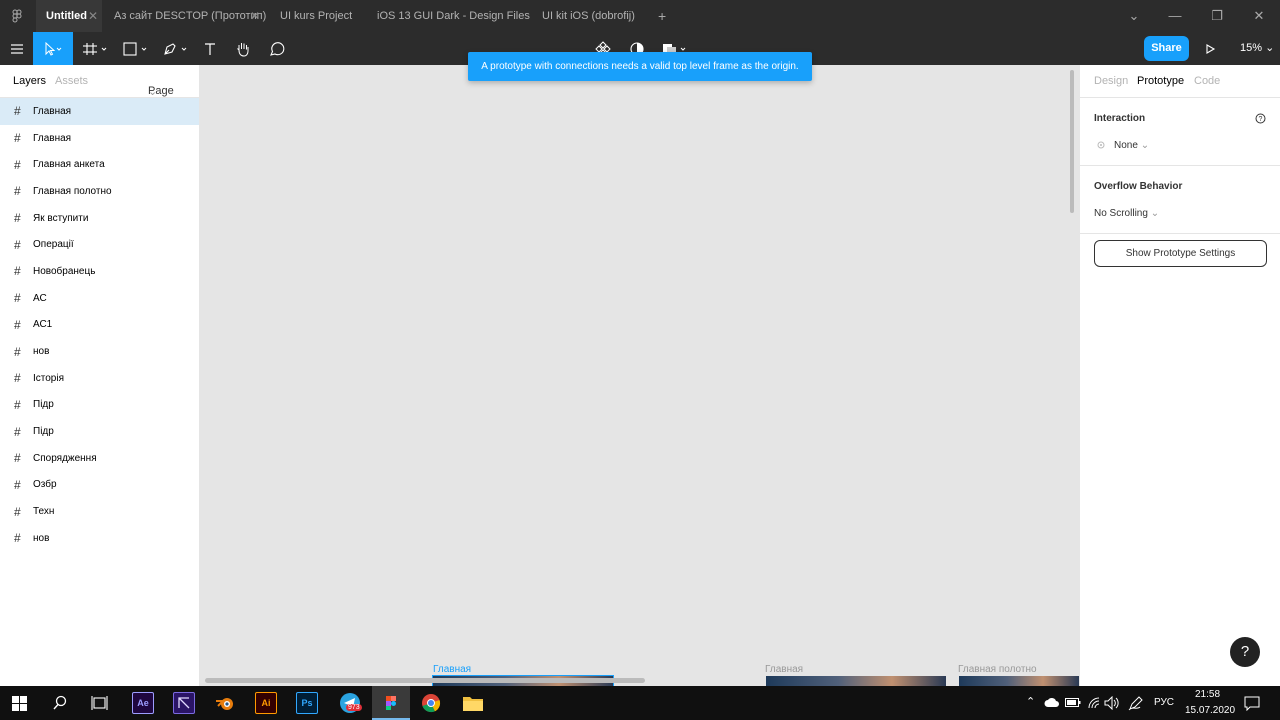 The image size is (1280, 720). What do you see at coordinates (53, 48) in the screenshot?
I see `move-tool-button` at bounding box center [53, 48].